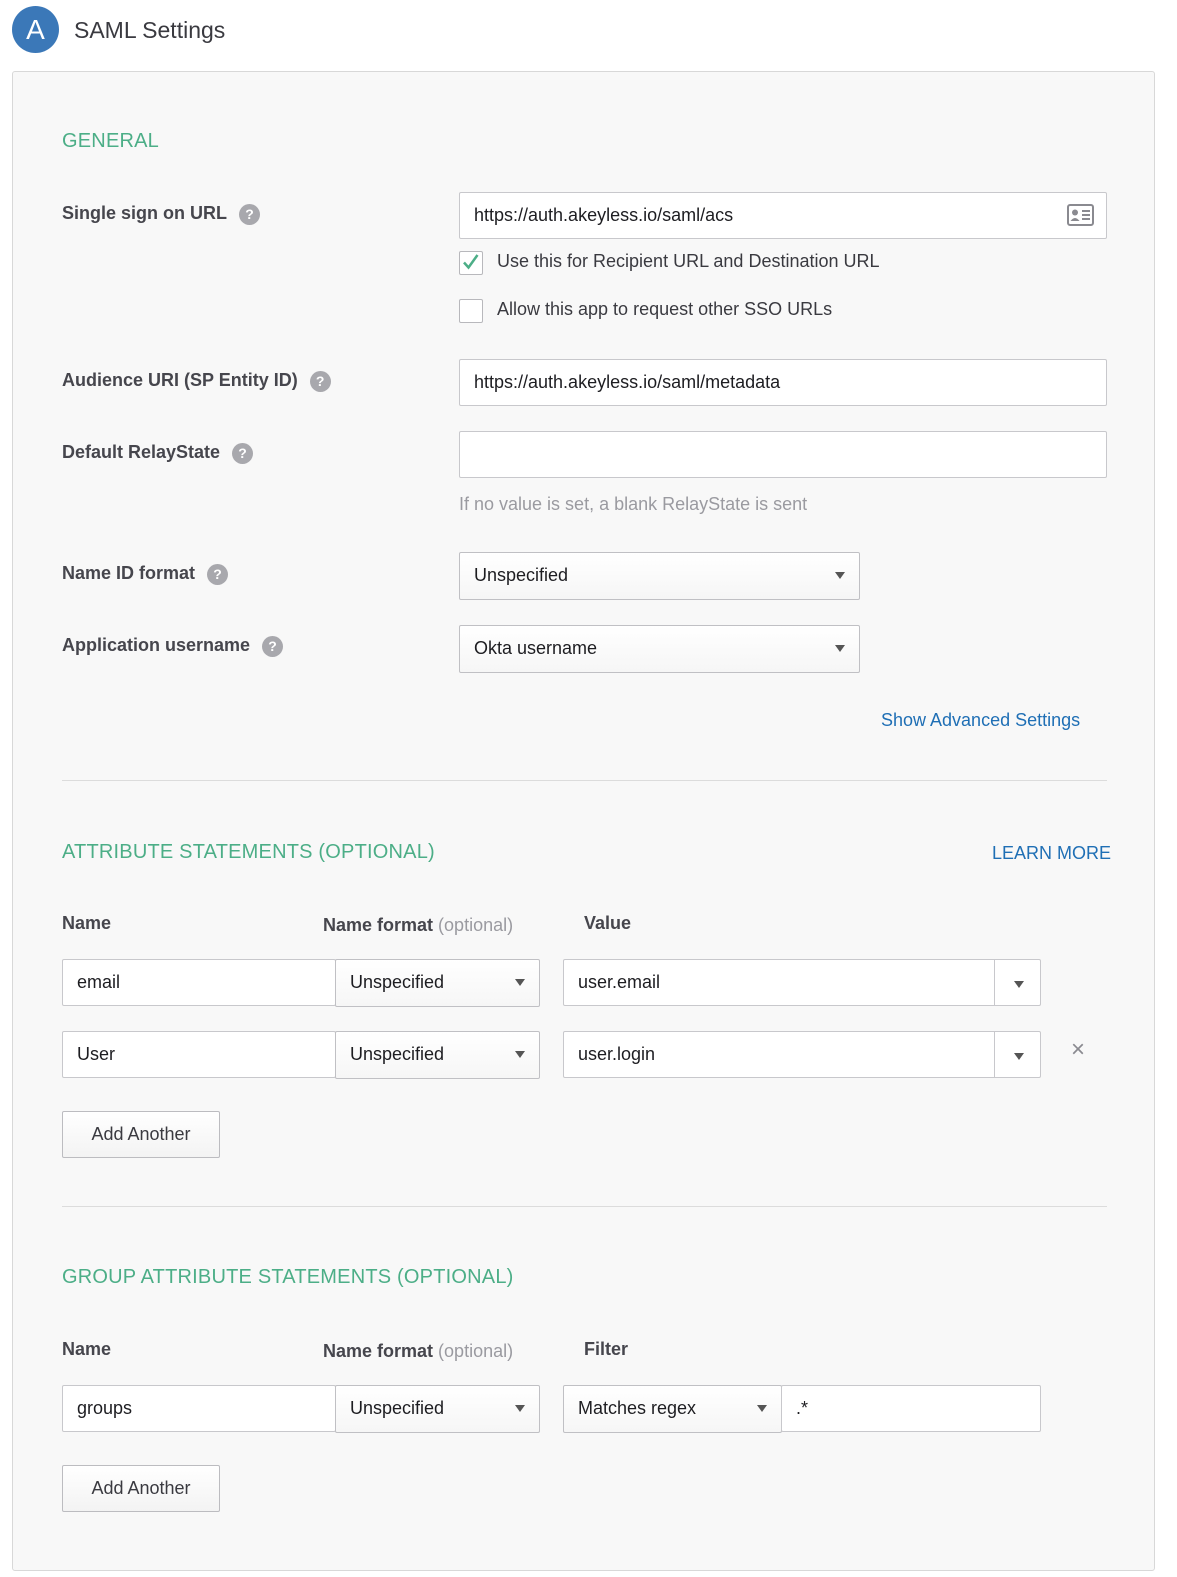 Image resolution: width=1177 pixels, height=1577 pixels. What do you see at coordinates (1080, 215) in the screenshot?
I see `contact-card-icon` at bounding box center [1080, 215].